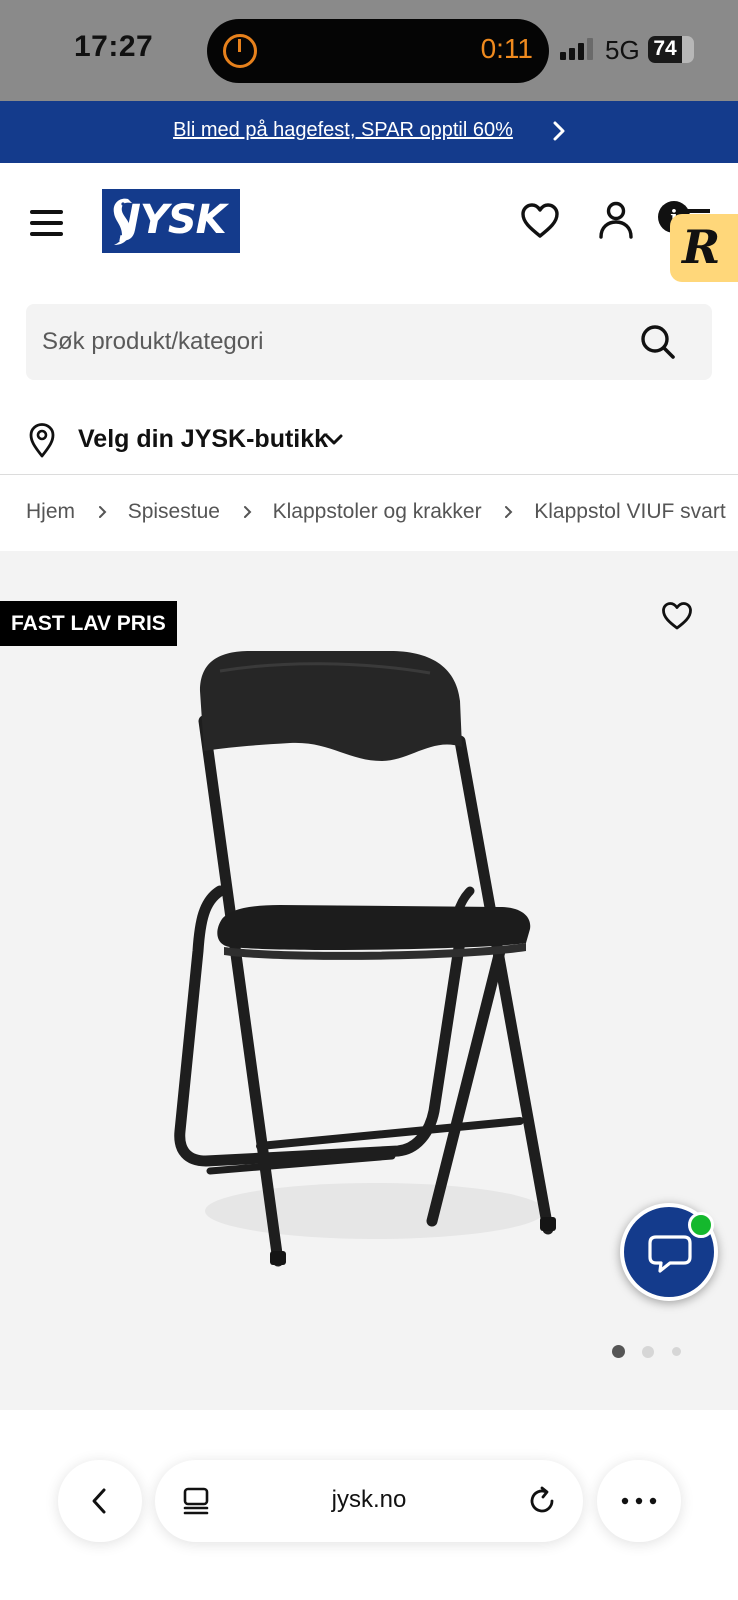 The height and width of the screenshot is (1600, 738). What do you see at coordinates (630, 512) in the screenshot?
I see `breadcrumb-item-current: Klappstol VIUF svart` at bounding box center [630, 512].